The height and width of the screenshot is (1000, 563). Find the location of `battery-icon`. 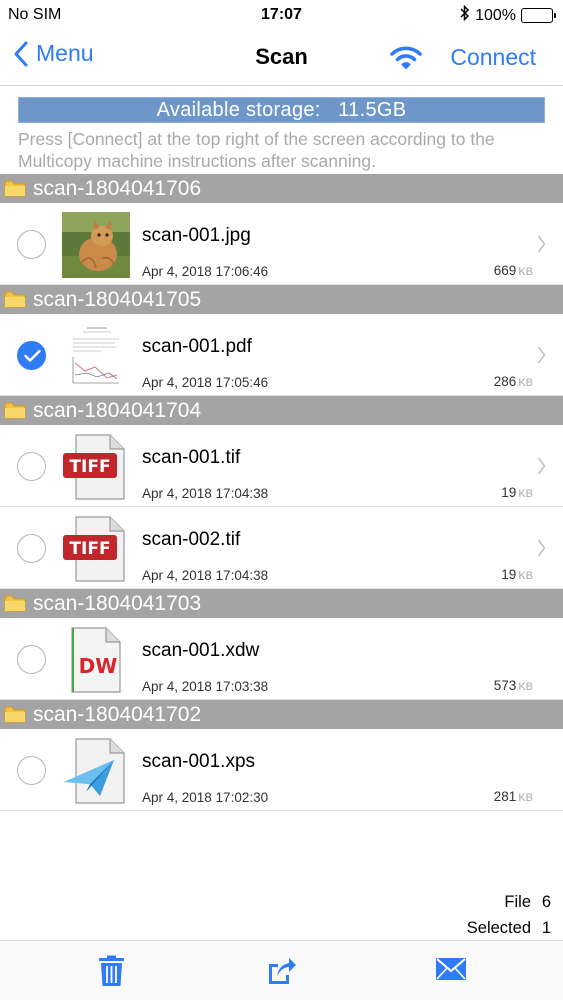

battery-icon is located at coordinates (538, 15).